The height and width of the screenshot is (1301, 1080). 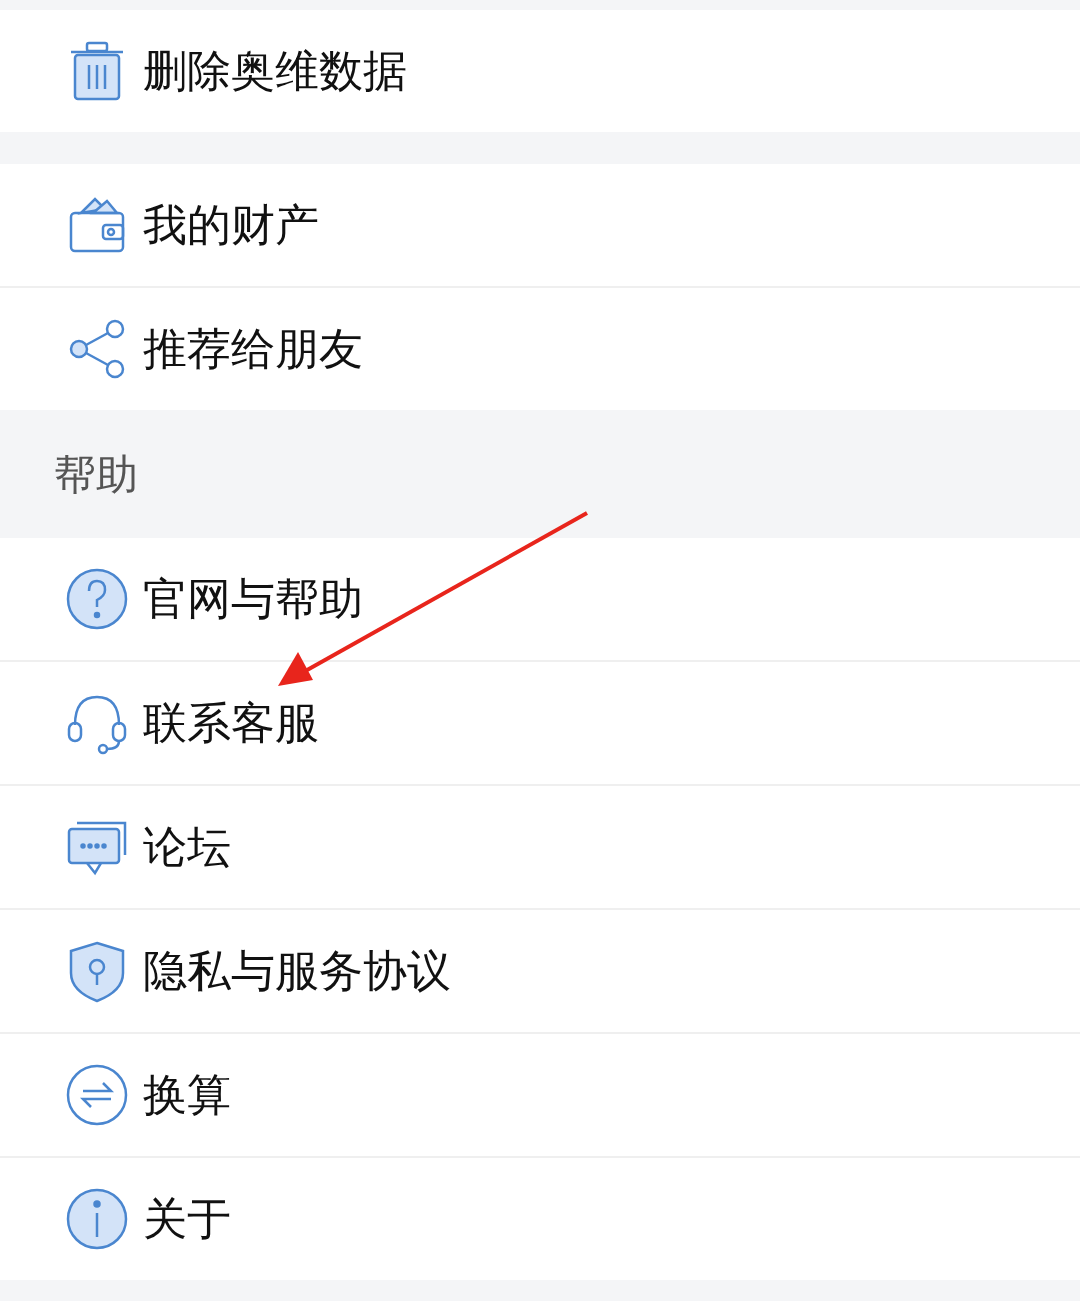 I want to click on menu-item: 删除奥维数据, so click(x=540, y=71).